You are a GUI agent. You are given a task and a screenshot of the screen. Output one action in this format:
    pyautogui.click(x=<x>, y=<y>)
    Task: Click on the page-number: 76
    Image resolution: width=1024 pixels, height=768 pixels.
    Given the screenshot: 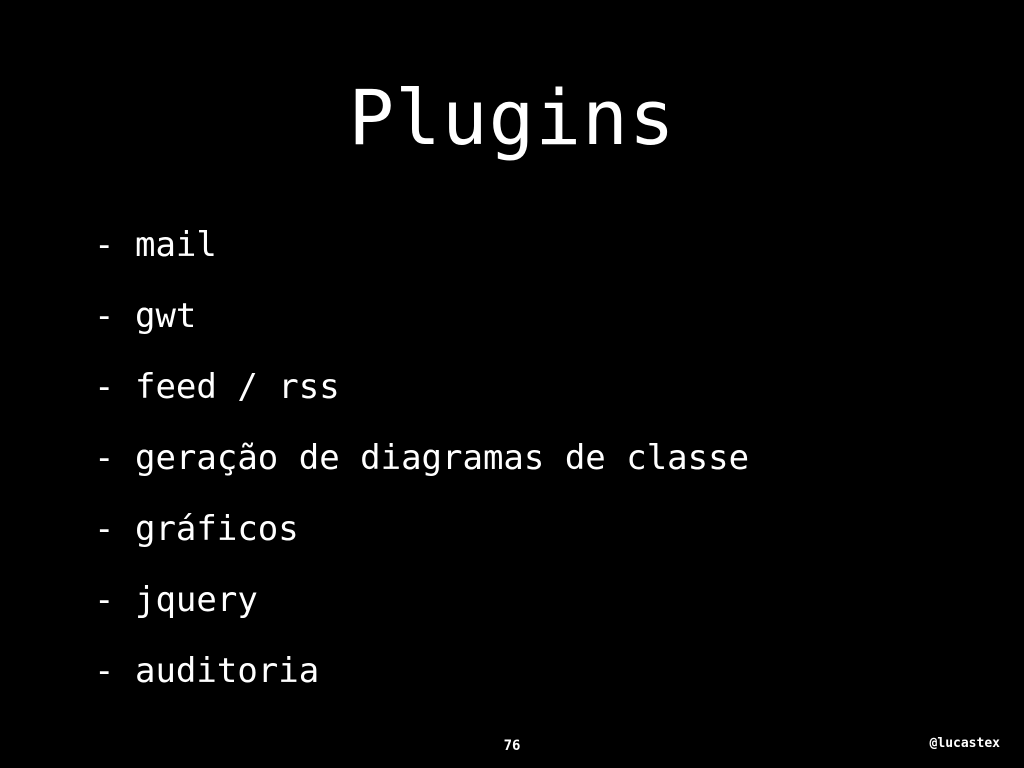 What is the action you would take?
    pyautogui.click(x=512, y=746)
    